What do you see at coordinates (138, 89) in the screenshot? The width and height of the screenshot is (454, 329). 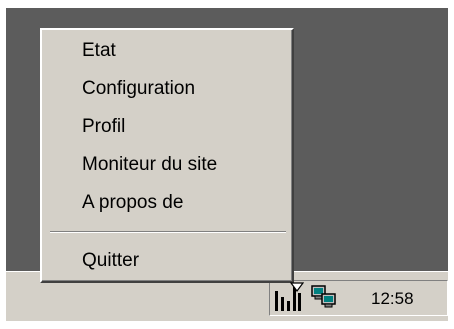 I see `menu-item-configuration: Configuration` at bounding box center [138, 89].